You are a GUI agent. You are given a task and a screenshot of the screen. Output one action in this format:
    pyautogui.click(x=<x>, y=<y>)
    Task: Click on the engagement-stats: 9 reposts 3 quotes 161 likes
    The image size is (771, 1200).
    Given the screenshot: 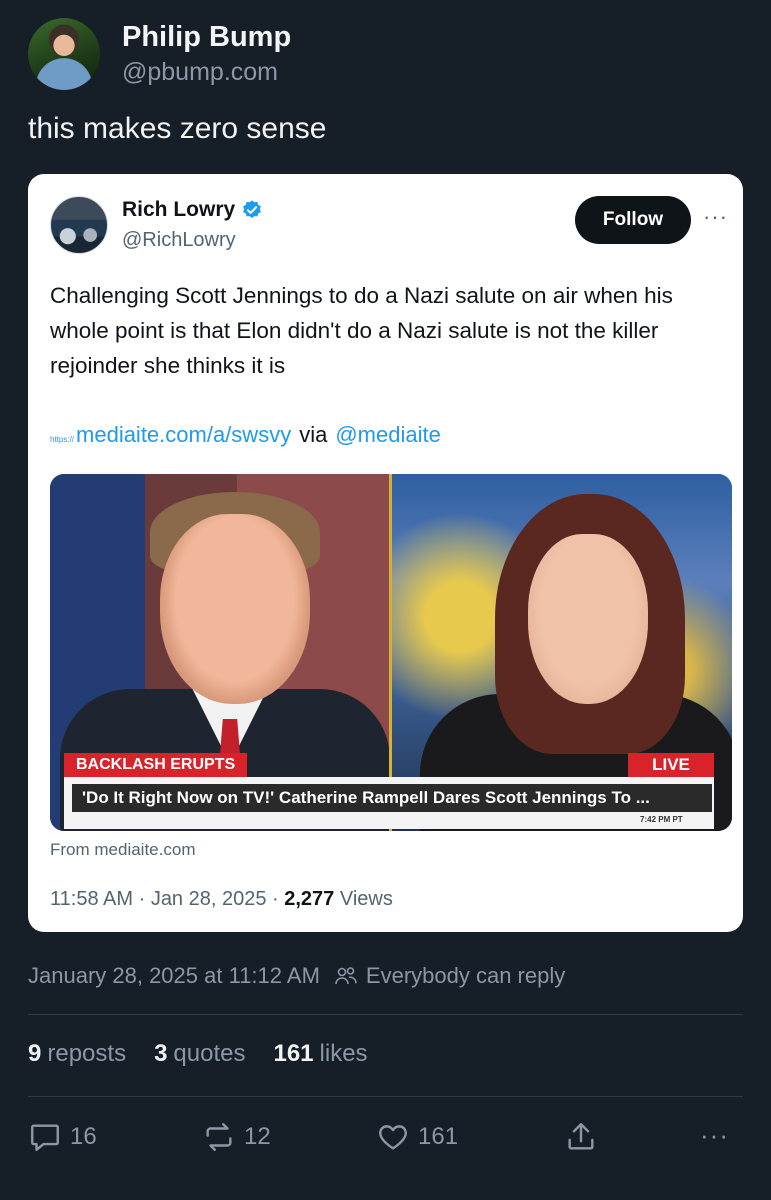 What is the action you would take?
    pyautogui.click(x=212, y=1054)
    